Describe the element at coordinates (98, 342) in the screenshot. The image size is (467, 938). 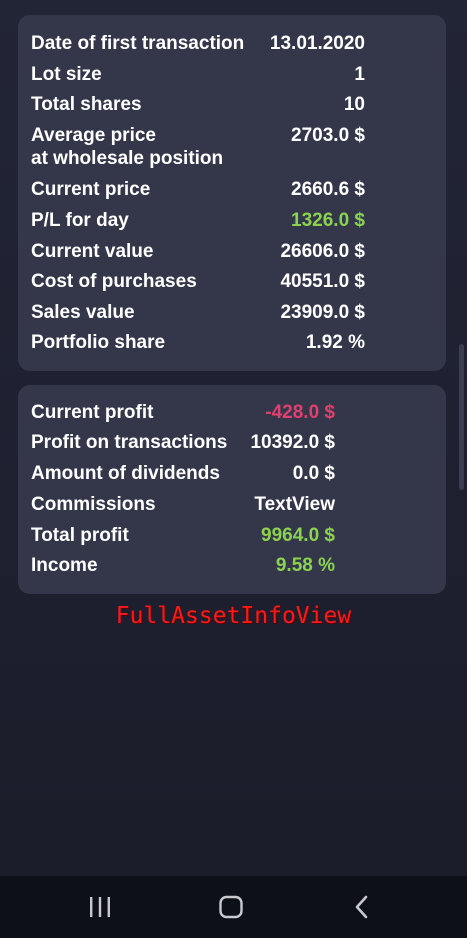
I see `row-label: Portfolio share` at that location.